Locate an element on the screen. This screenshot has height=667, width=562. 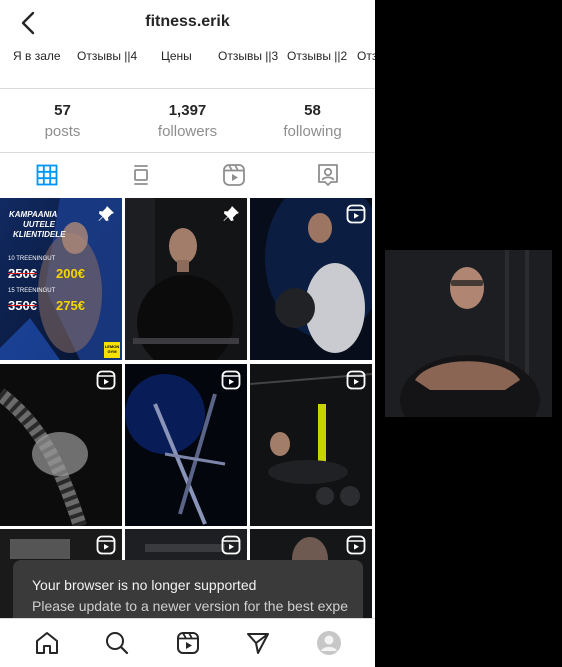
direct-icon is located at coordinates (258, 643).